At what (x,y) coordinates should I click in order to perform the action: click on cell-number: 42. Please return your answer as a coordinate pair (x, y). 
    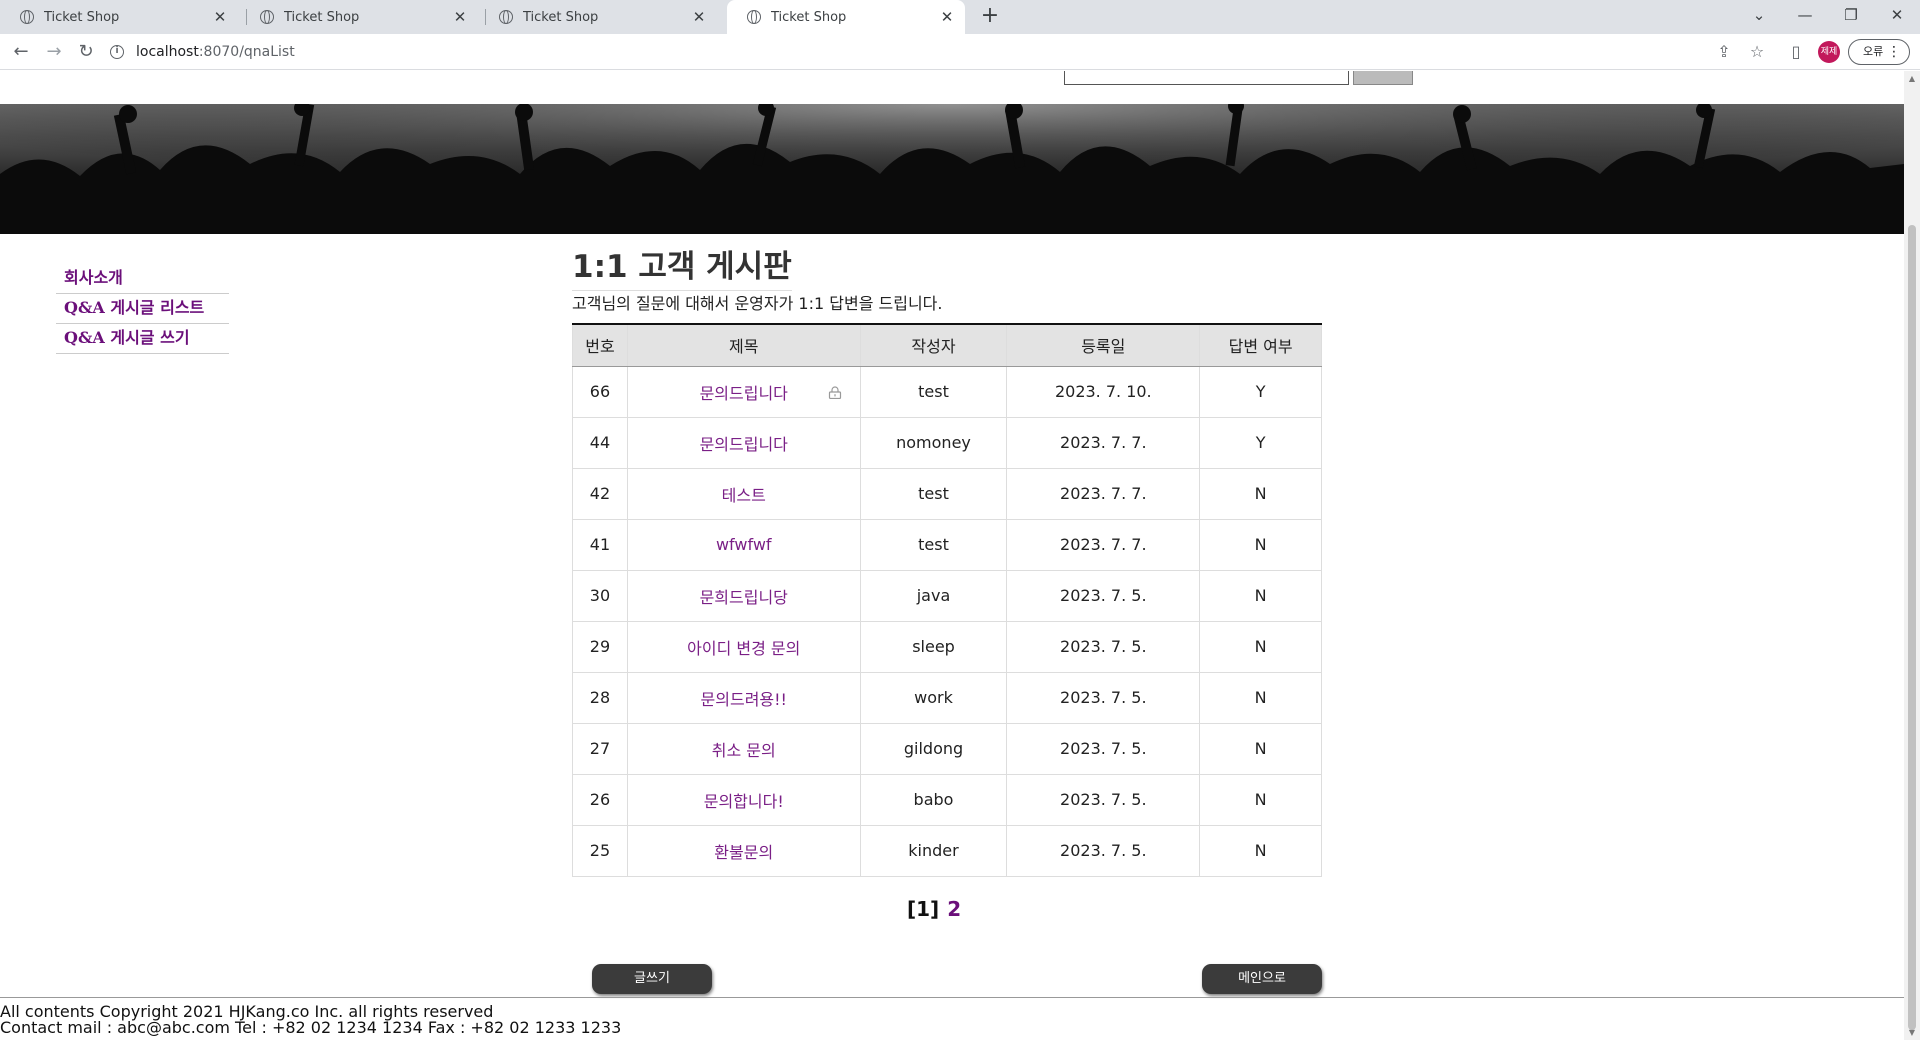
    Looking at the image, I should click on (600, 493).